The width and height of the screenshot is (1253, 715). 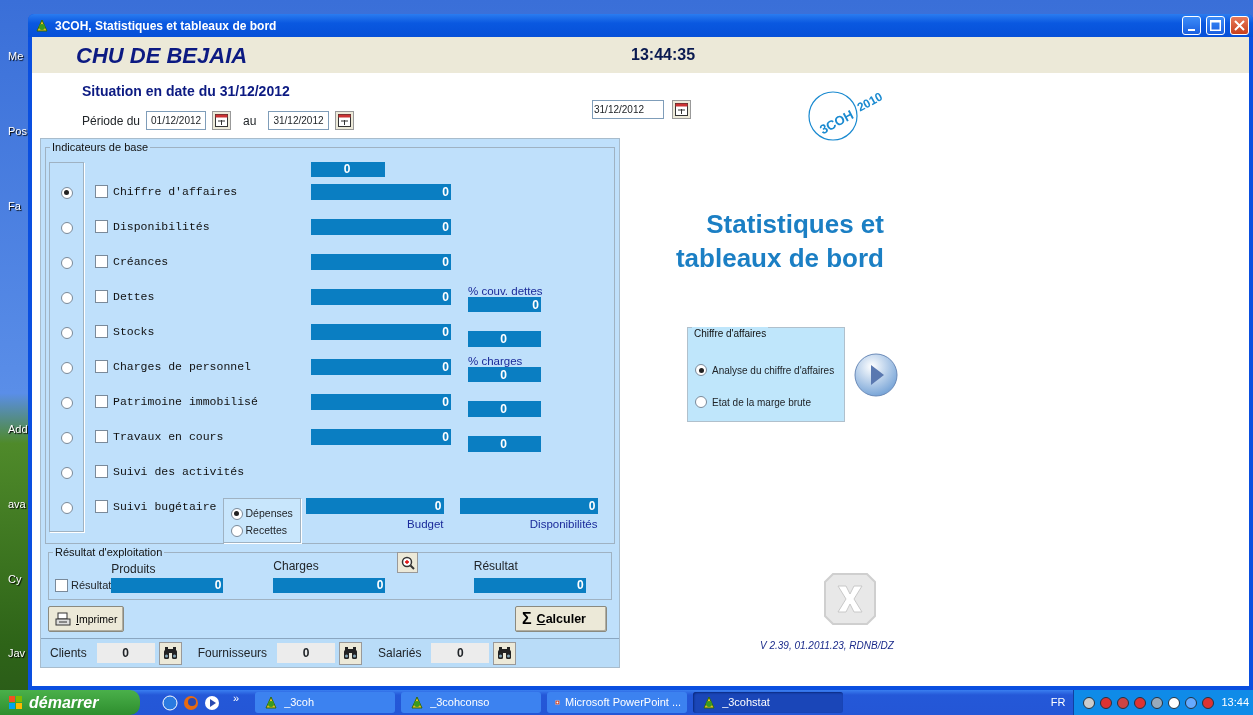 What do you see at coordinates (236, 698) in the screenshot?
I see `more-icons-chevron: »` at bounding box center [236, 698].